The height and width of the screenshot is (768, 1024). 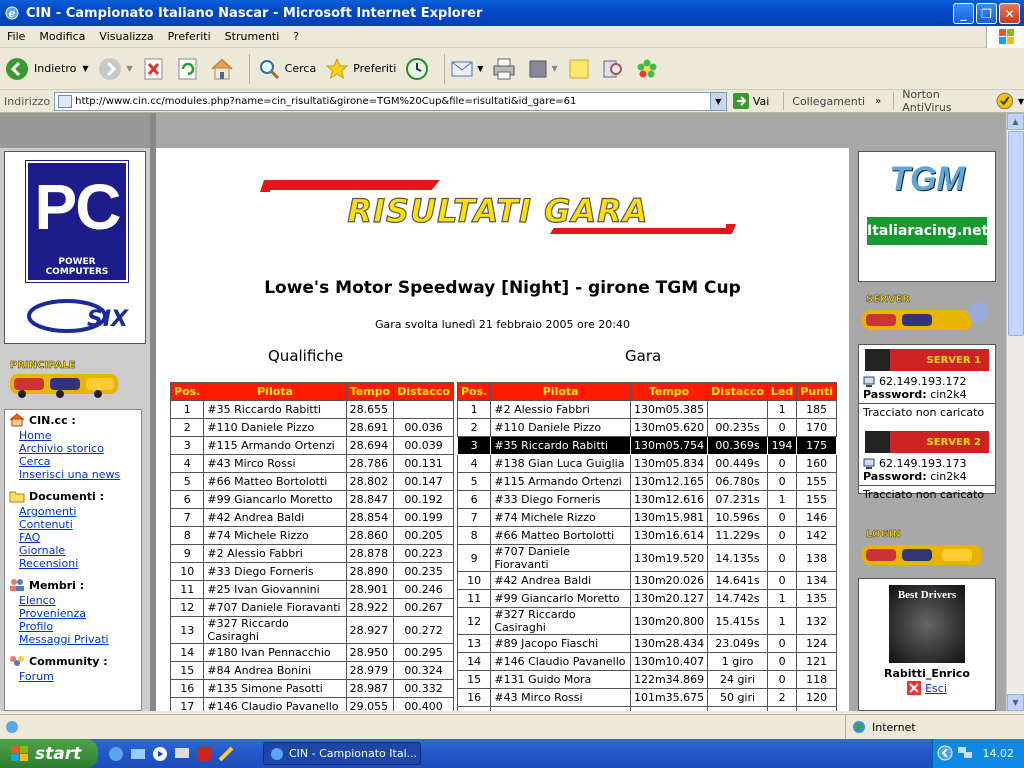 What do you see at coordinates (75, 563) in the screenshot?
I see `nav-link-recensioni: Recensioni` at bounding box center [75, 563].